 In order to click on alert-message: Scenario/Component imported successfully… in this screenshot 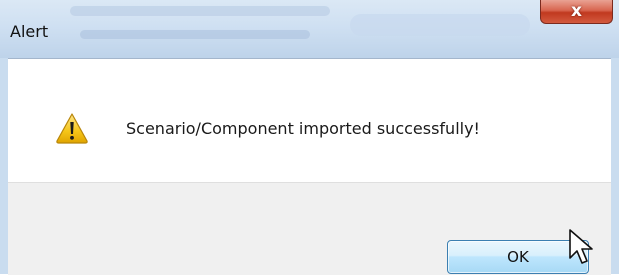, I will do `click(303, 128)`.